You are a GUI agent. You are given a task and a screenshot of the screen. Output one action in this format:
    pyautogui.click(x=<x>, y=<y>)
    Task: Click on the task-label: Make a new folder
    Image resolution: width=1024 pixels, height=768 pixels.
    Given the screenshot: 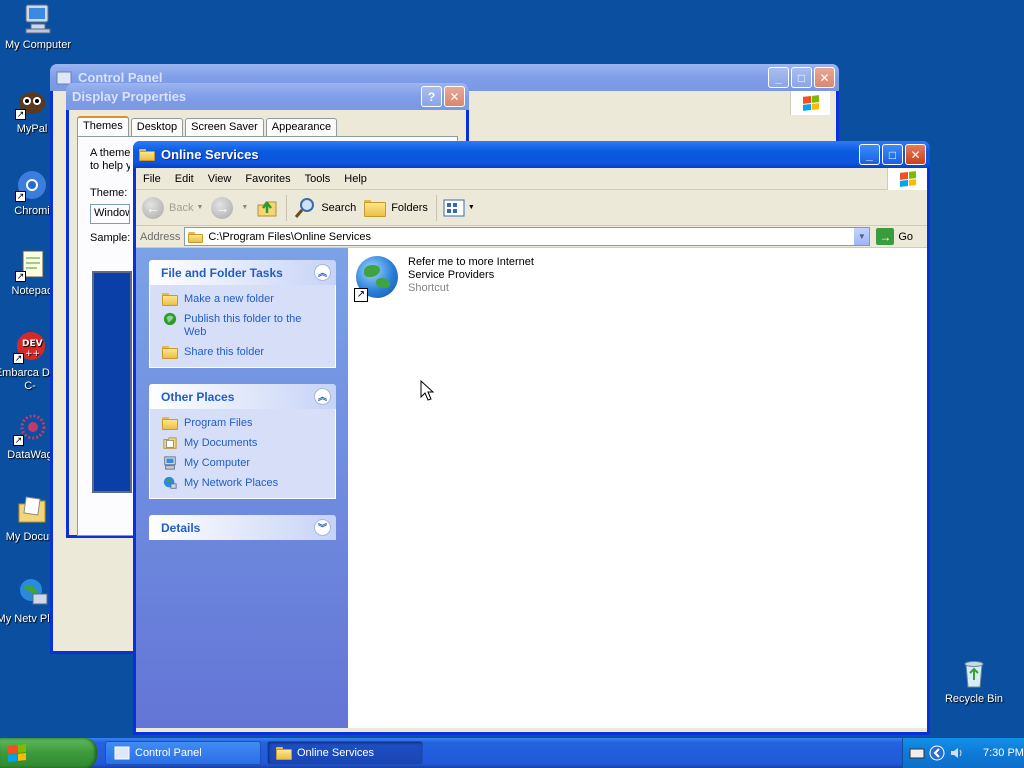 What is the action you would take?
    pyautogui.click(x=229, y=299)
    